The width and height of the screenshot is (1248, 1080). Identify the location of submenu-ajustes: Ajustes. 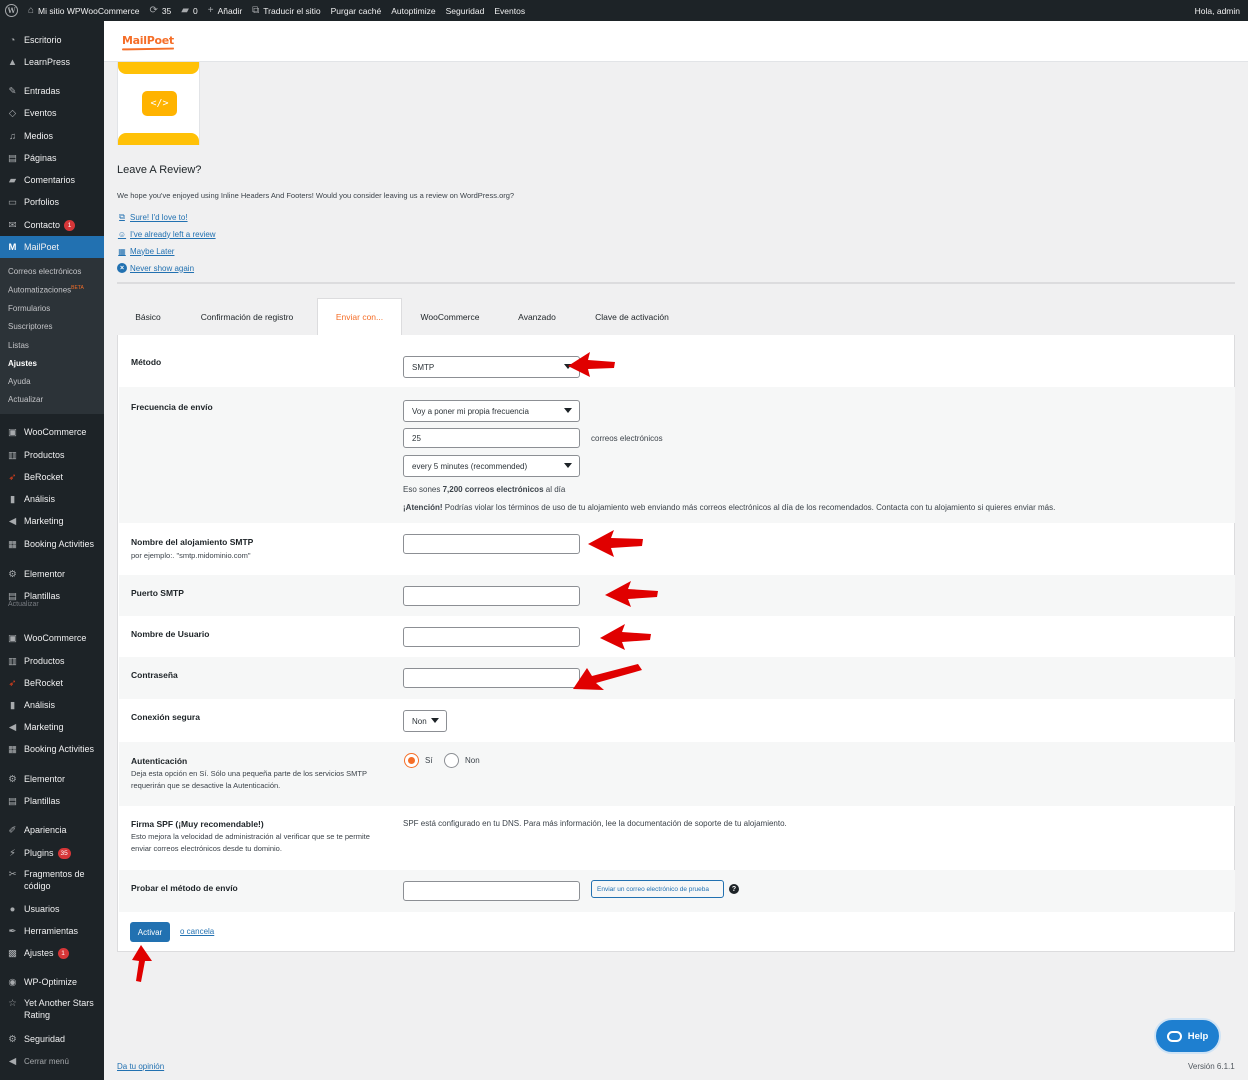
(22, 363).